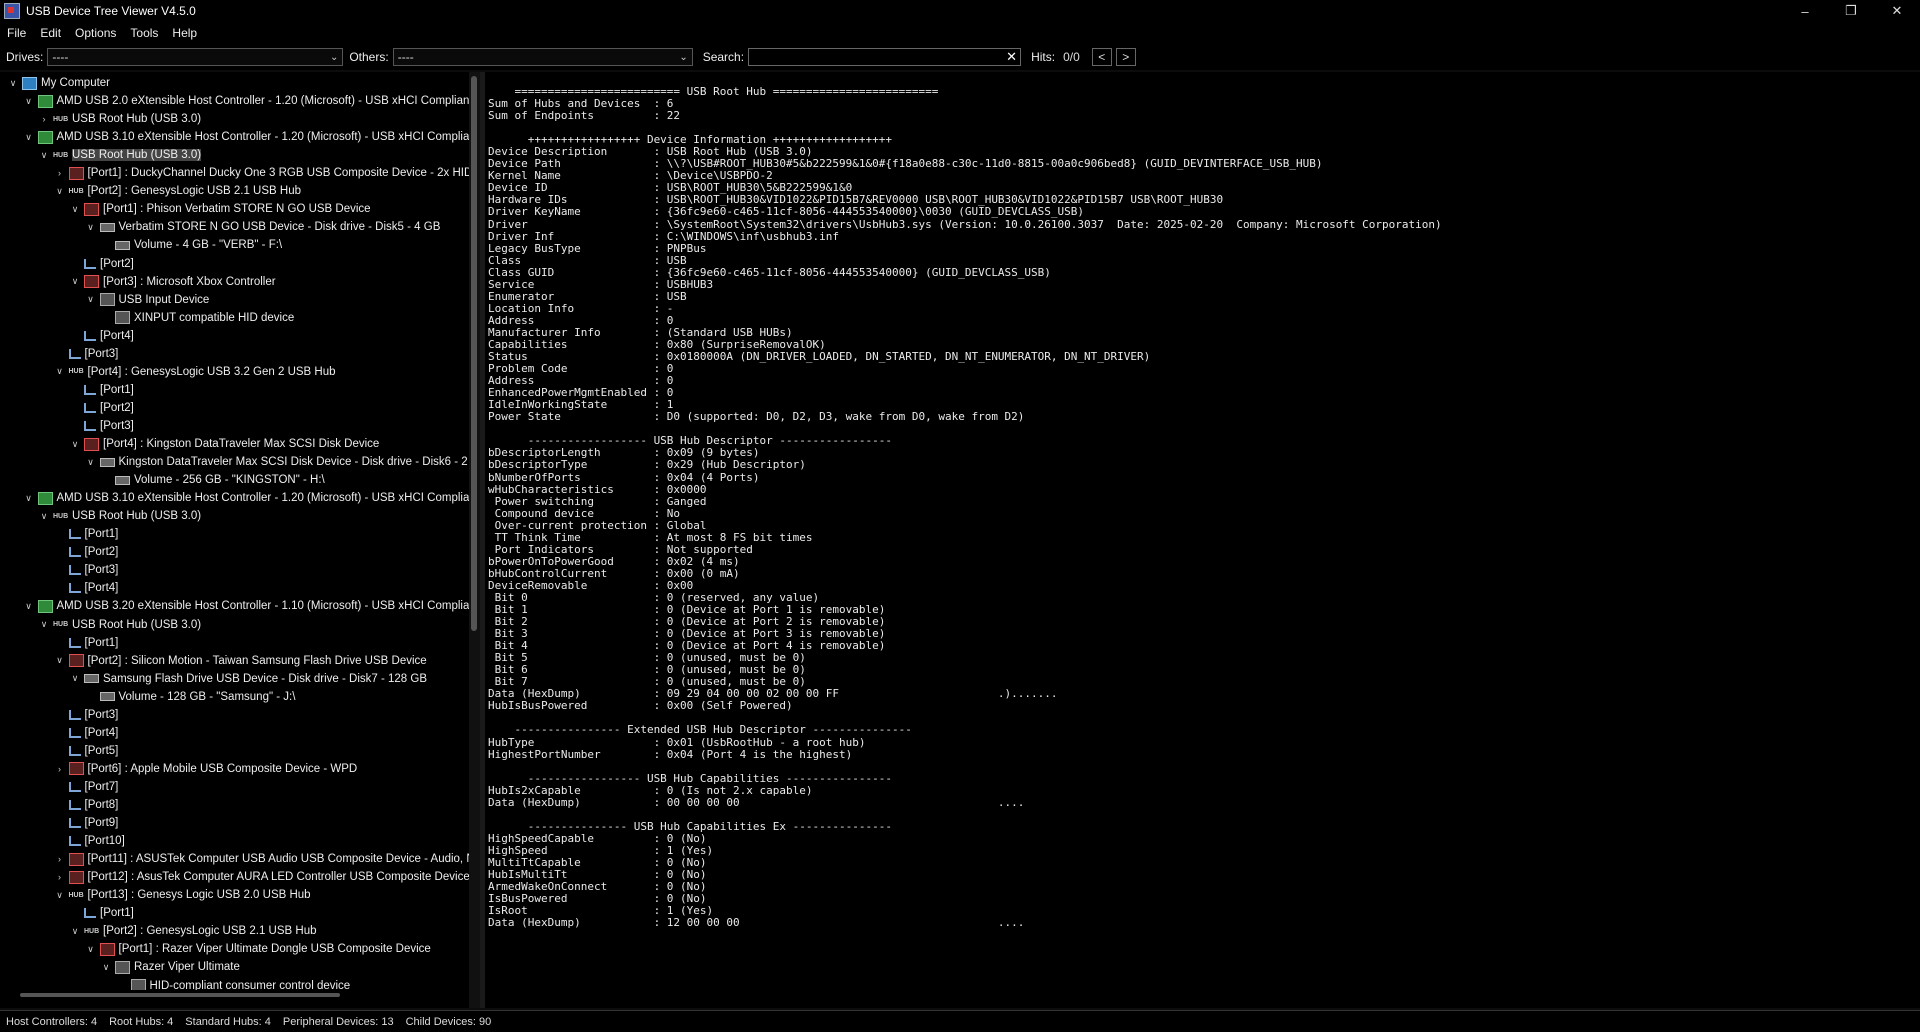 Image resolution: width=1920 pixels, height=1032 pixels. Describe the element at coordinates (184, 33) in the screenshot. I see `menu-help: Help` at that location.